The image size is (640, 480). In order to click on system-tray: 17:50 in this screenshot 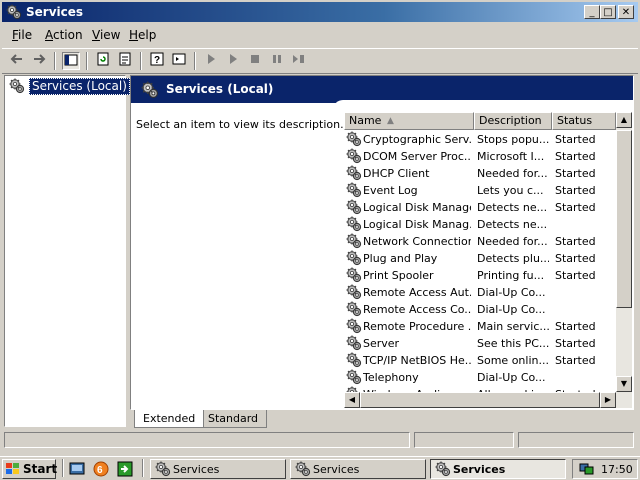, I will do `click(605, 469)`.